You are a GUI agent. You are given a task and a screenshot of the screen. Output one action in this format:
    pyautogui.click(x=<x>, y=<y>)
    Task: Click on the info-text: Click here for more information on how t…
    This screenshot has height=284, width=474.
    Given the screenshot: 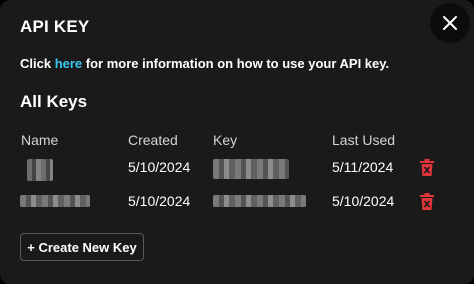 What is the action you would take?
    pyautogui.click(x=204, y=63)
    